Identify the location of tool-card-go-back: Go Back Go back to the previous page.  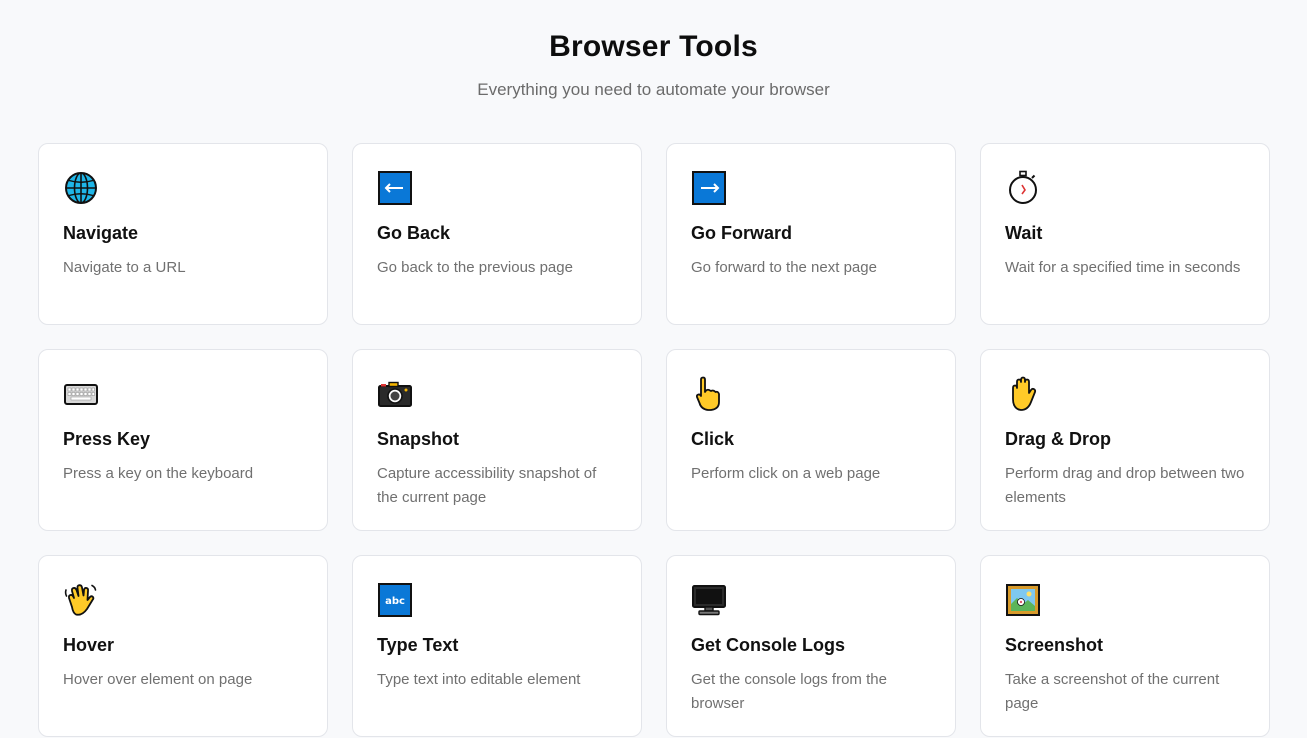
(497, 234).